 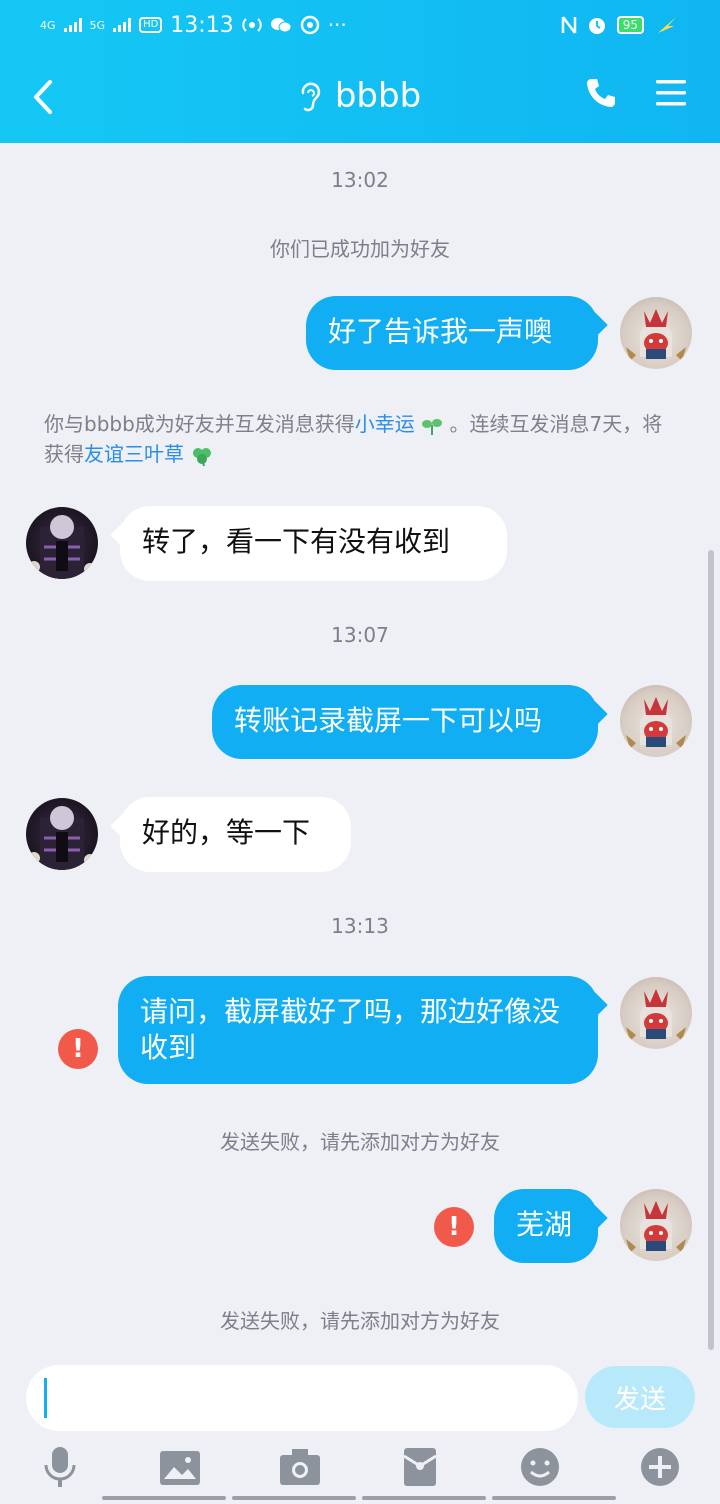 I want to click on message-text: 转了，看一下有没有收到, so click(x=296, y=541).